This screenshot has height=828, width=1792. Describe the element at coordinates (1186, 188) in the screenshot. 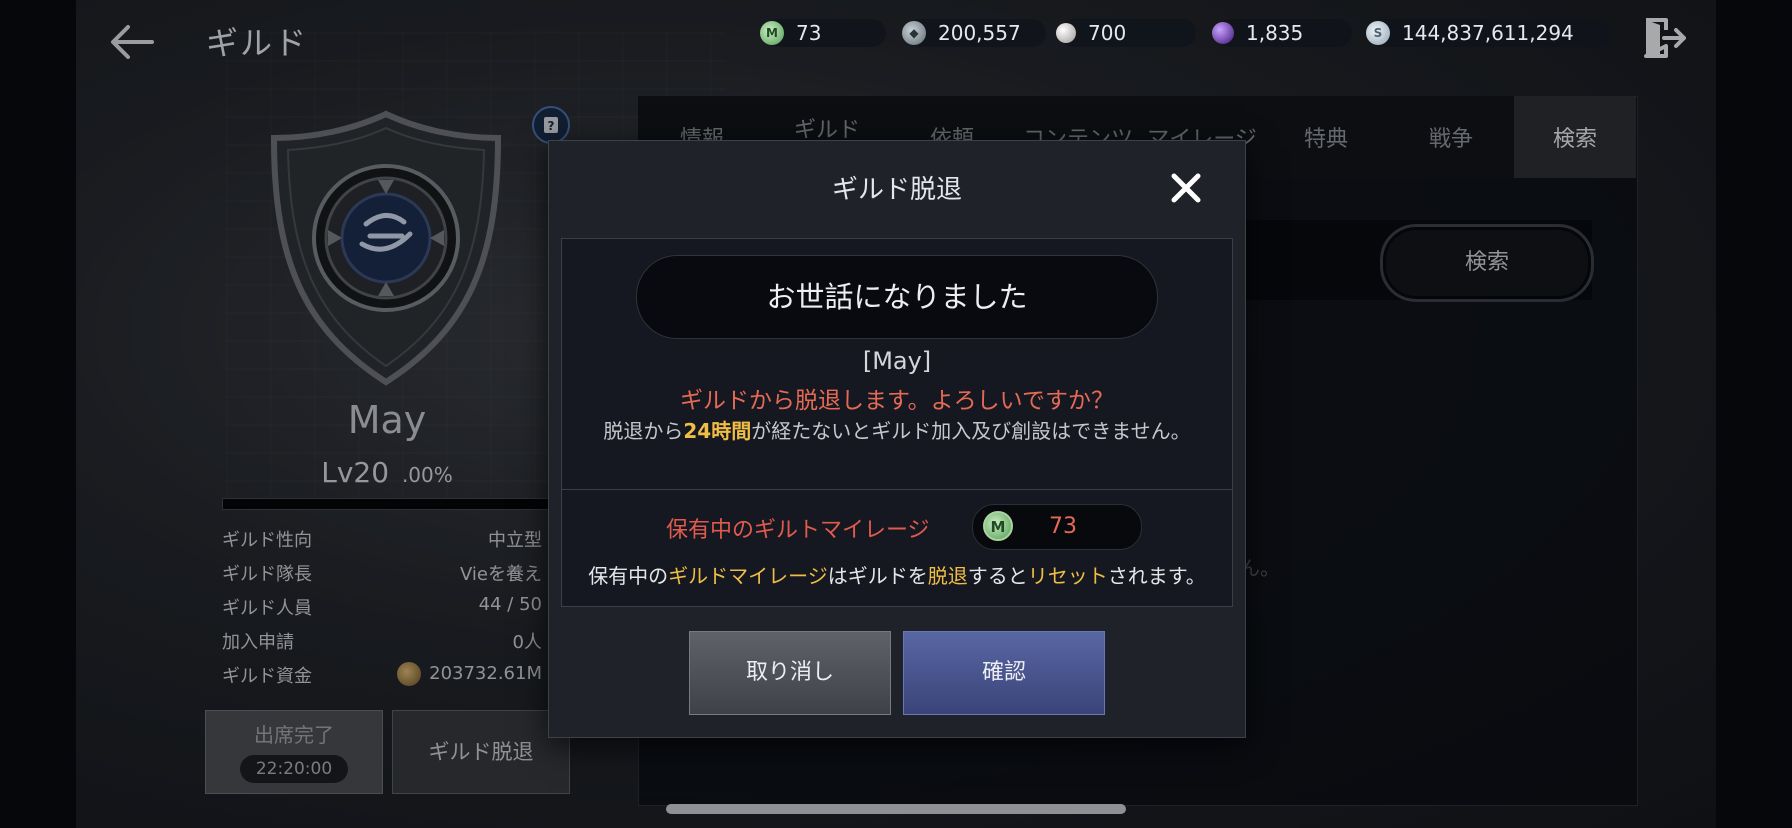

I see `close-icon` at that location.